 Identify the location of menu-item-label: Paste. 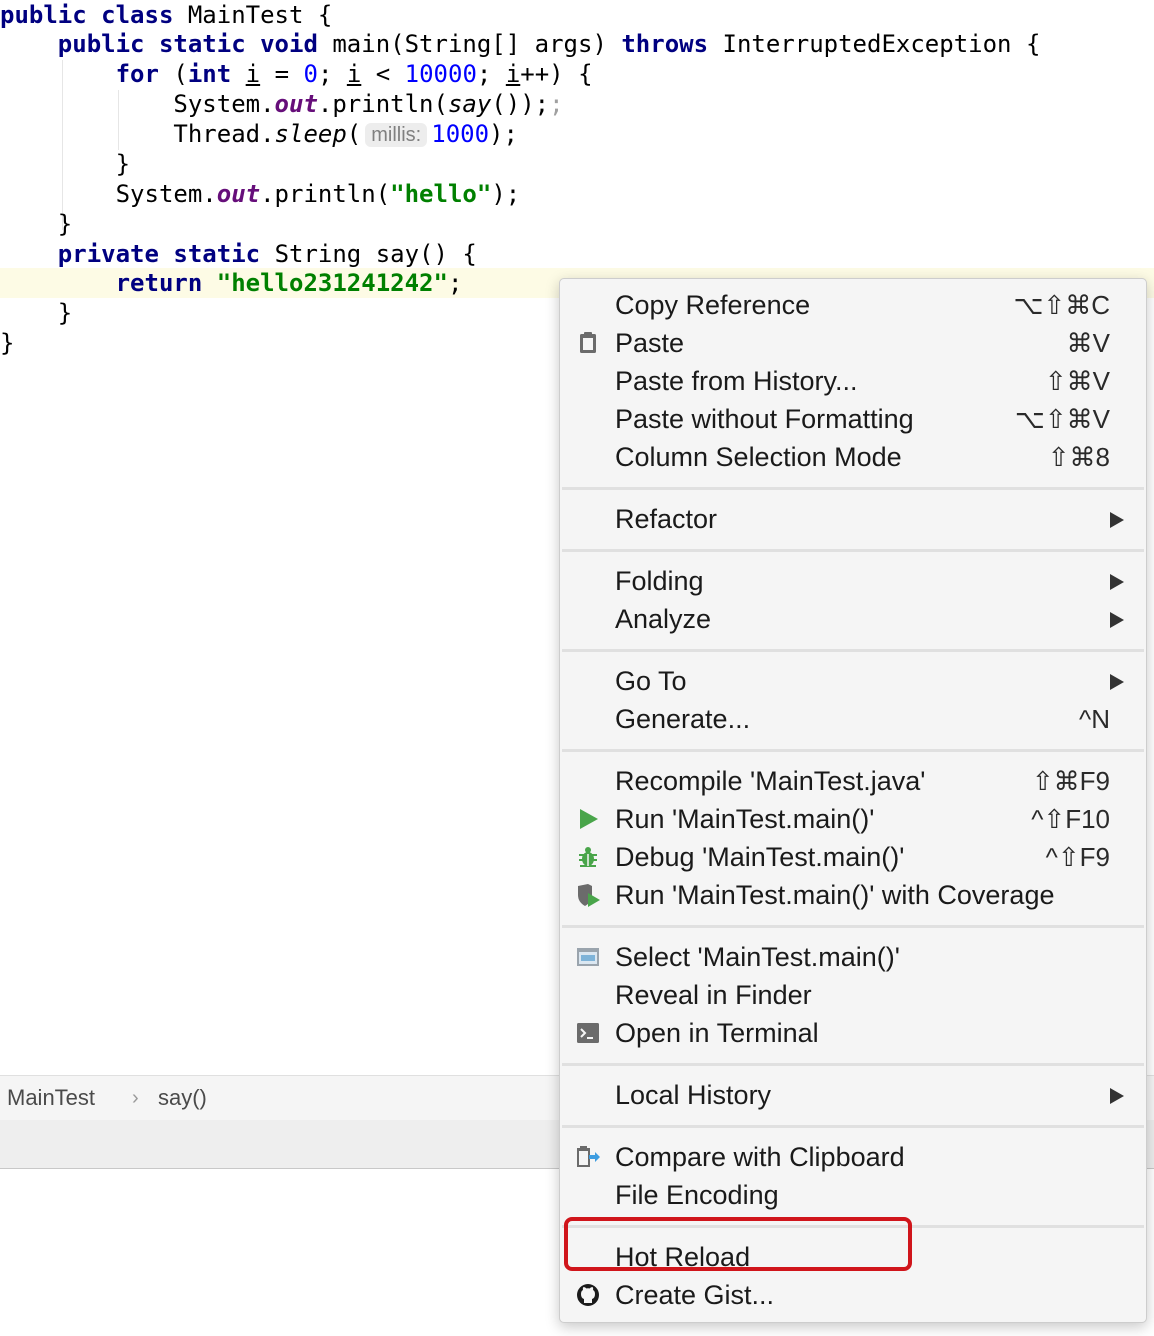
(650, 343).